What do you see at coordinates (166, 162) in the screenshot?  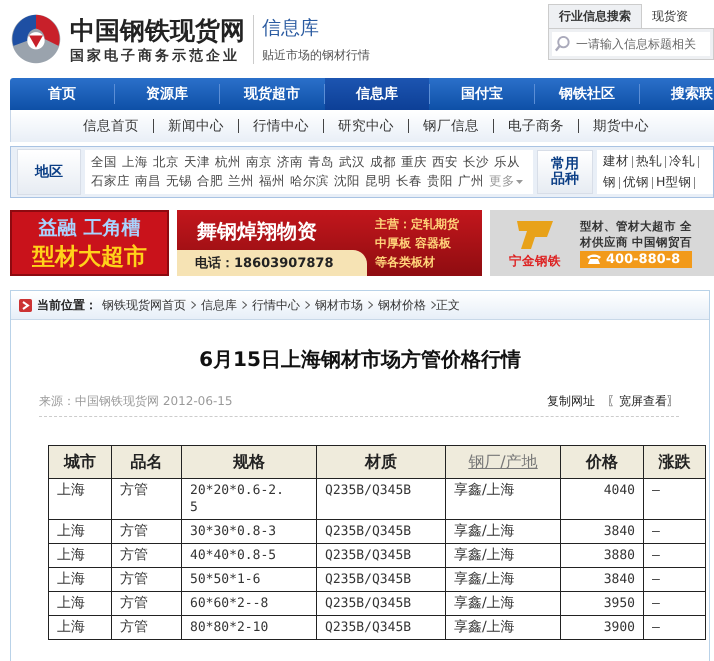 I see `city-link: 北京` at bounding box center [166, 162].